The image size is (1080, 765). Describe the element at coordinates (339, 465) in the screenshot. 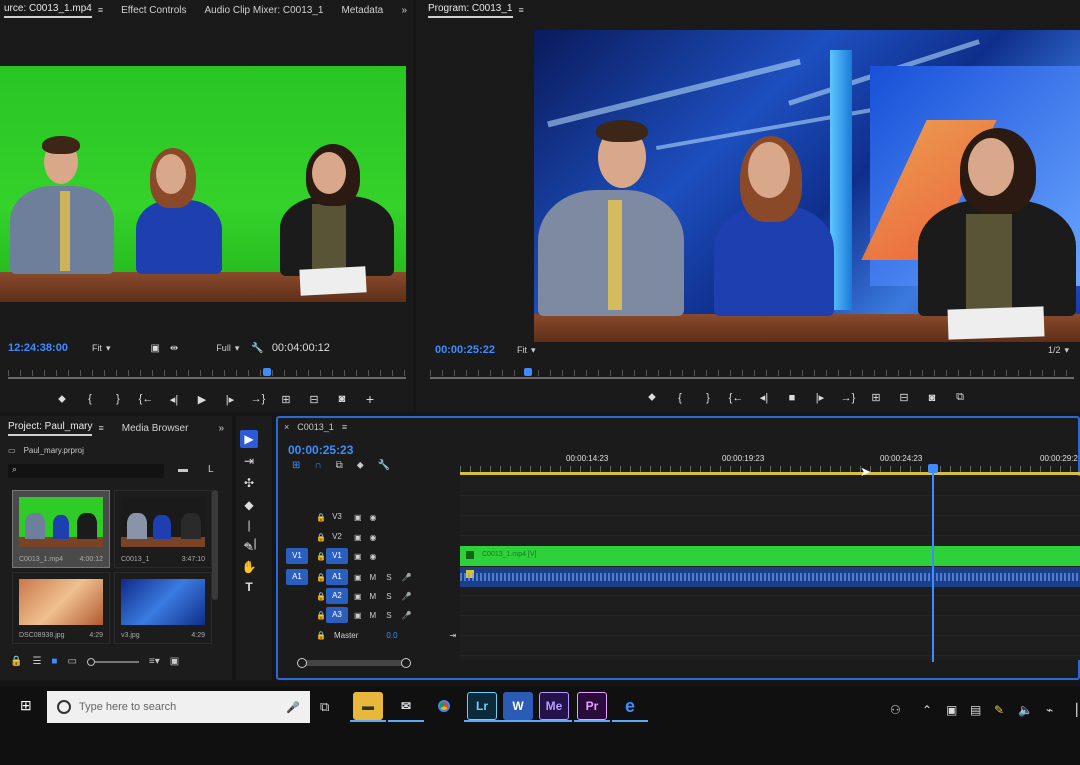

I see `linked-selection-icon: ⧉` at that location.